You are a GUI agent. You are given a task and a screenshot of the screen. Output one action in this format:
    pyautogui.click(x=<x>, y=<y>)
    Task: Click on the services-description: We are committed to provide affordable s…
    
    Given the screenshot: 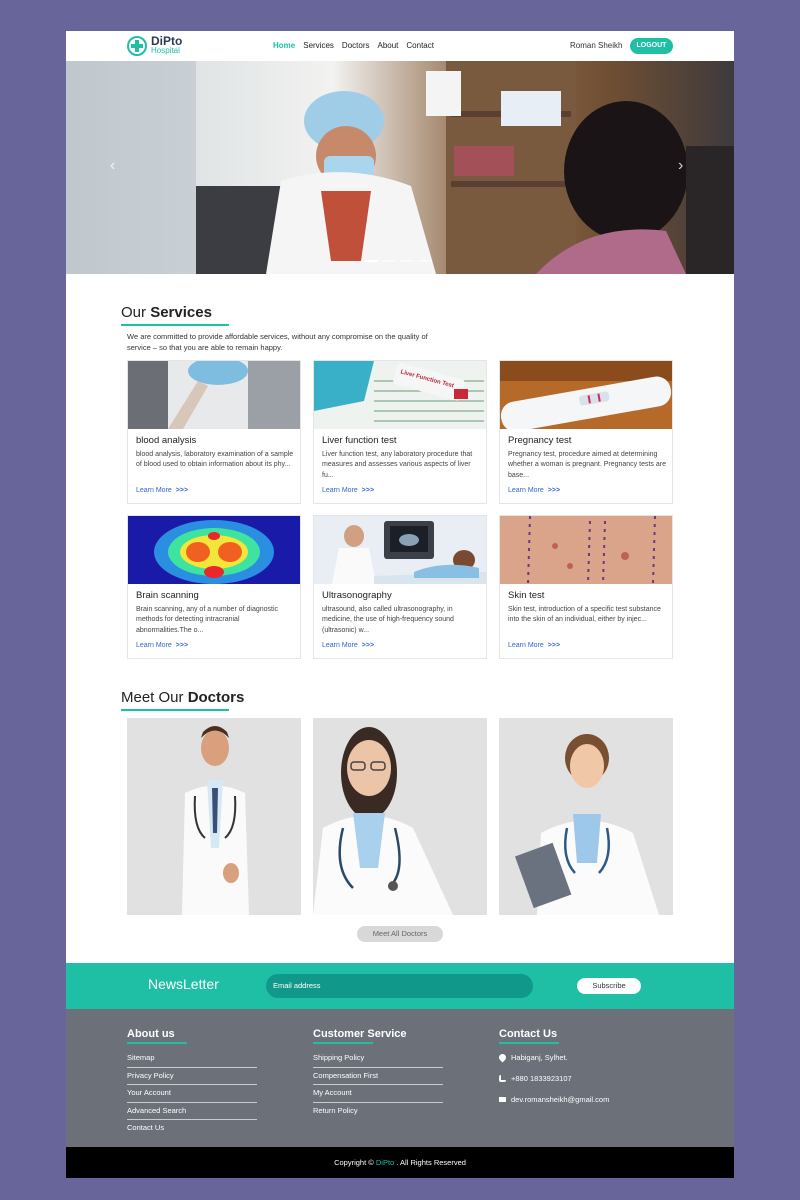 What is the action you would take?
    pyautogui.click(x=277, y=342)
    